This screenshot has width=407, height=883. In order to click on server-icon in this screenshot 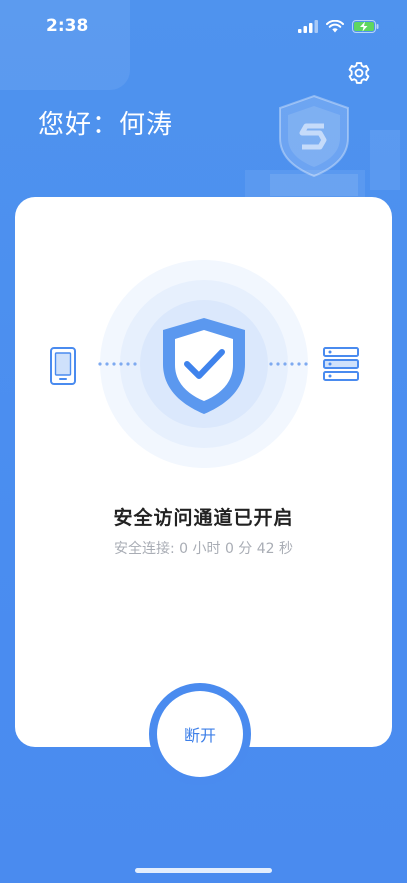, I will do `click(341, 364)`.